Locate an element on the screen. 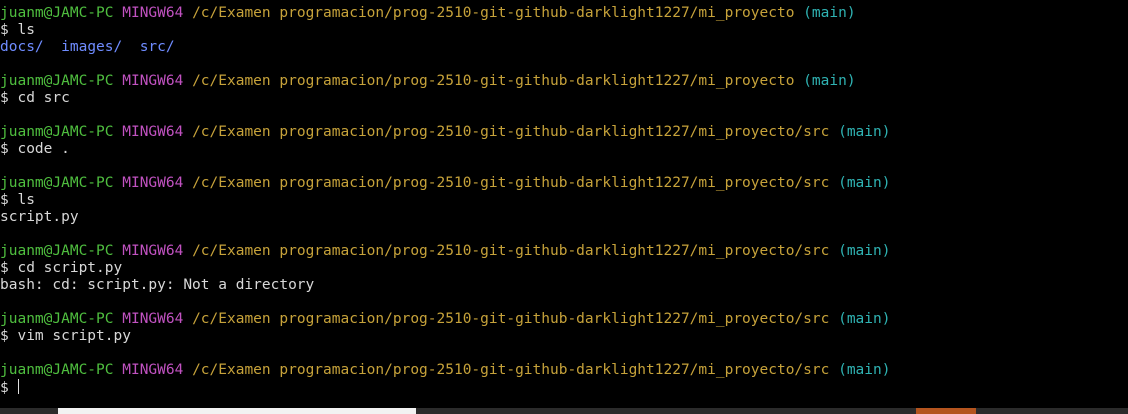 This screenshot has width=1128, height=414. output-text: bash: cd: script.py: Not a directory is located at coordinates (157, 285).